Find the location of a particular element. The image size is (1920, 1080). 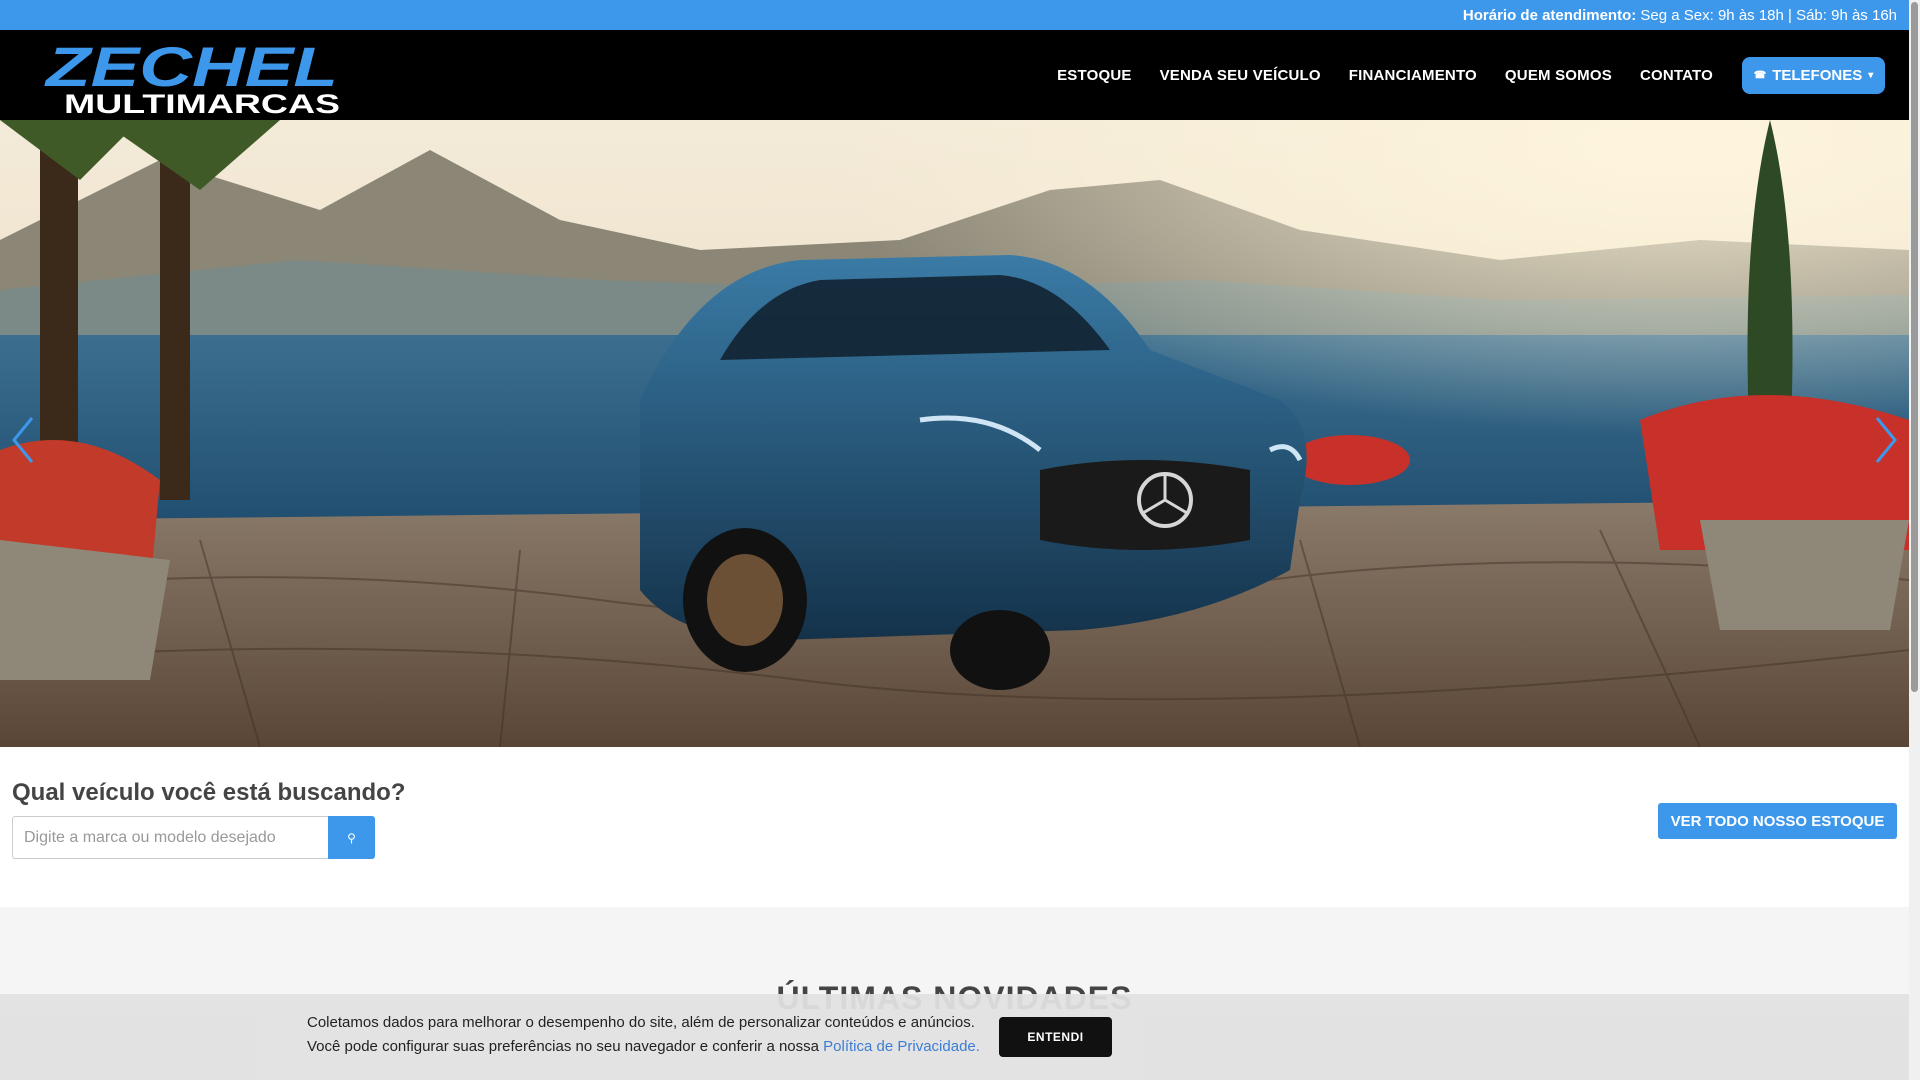

search-button: ⚲ is located at coordinates (351, 837).